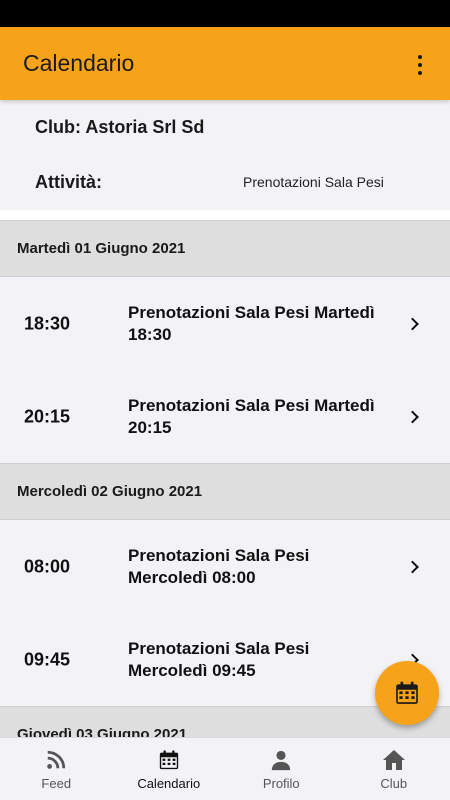  Describe the element at coordinates (47, 566) in the screenshot. I see `event-time: 08:00` at that location.